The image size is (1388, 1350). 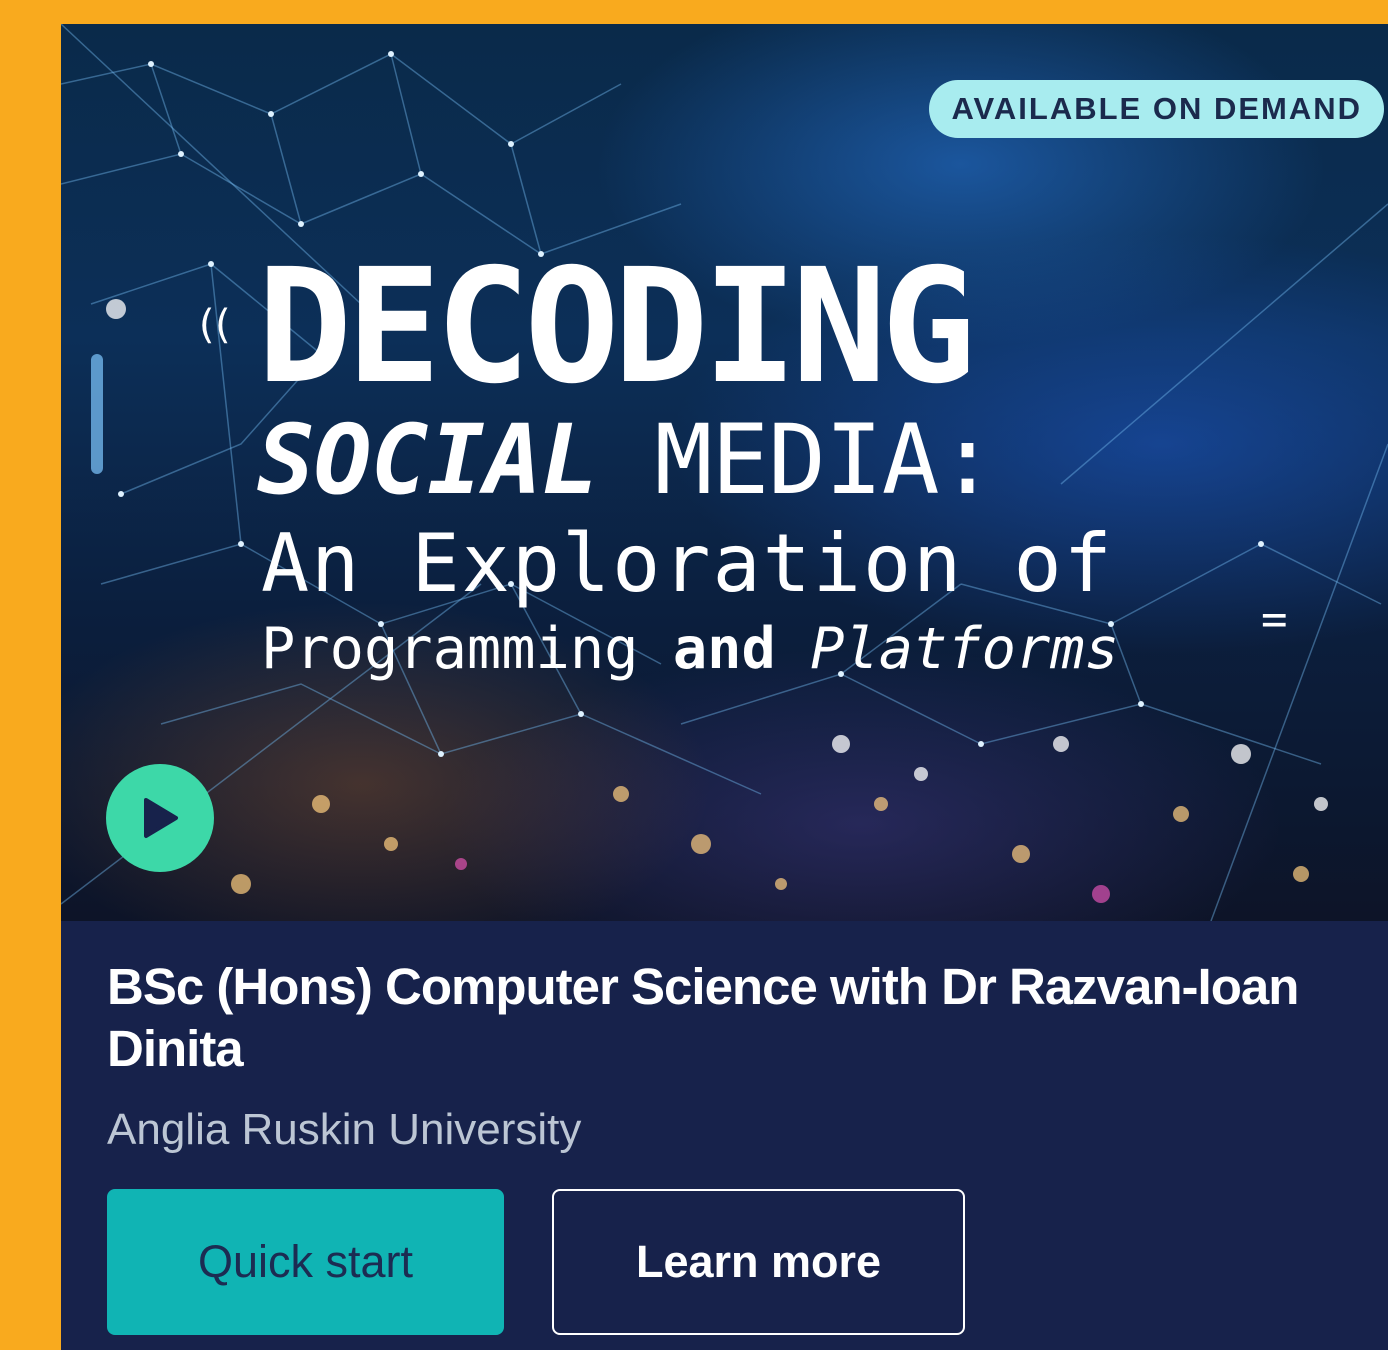 I want to click on hero-title-decoding: DECODING, so click(x=616, y=327).